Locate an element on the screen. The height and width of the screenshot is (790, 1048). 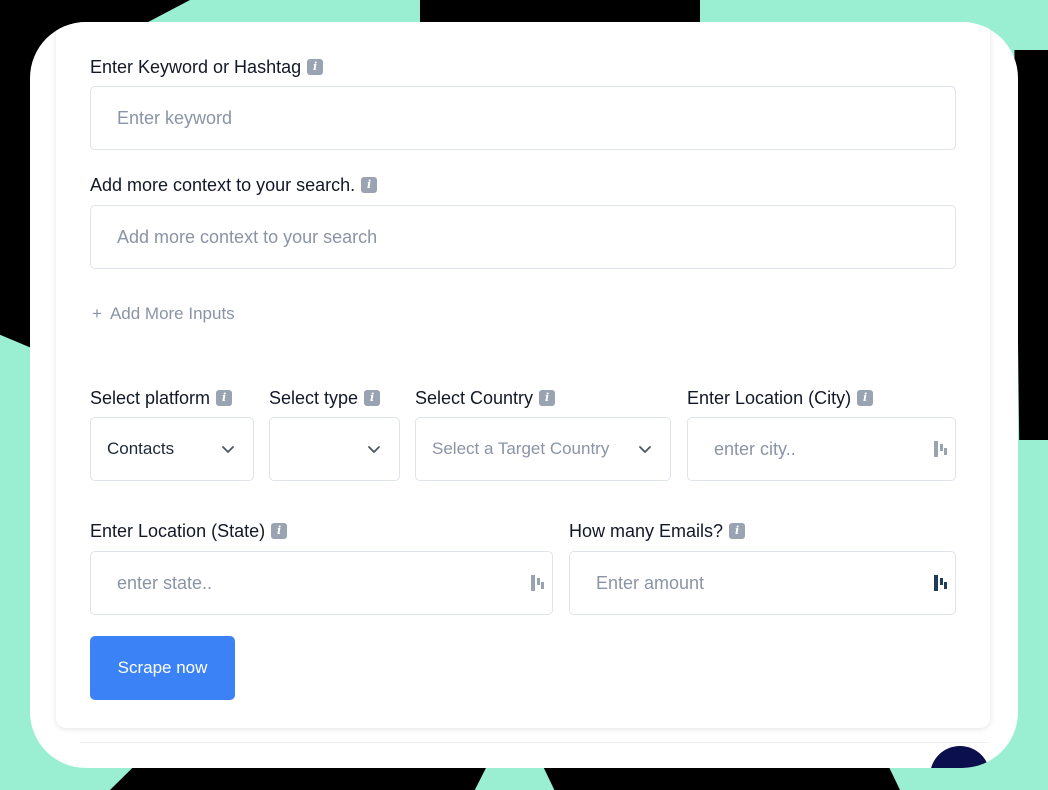
keyword-label-text: Enter Keyword or Hashtag is located at coordinates (196, 67).